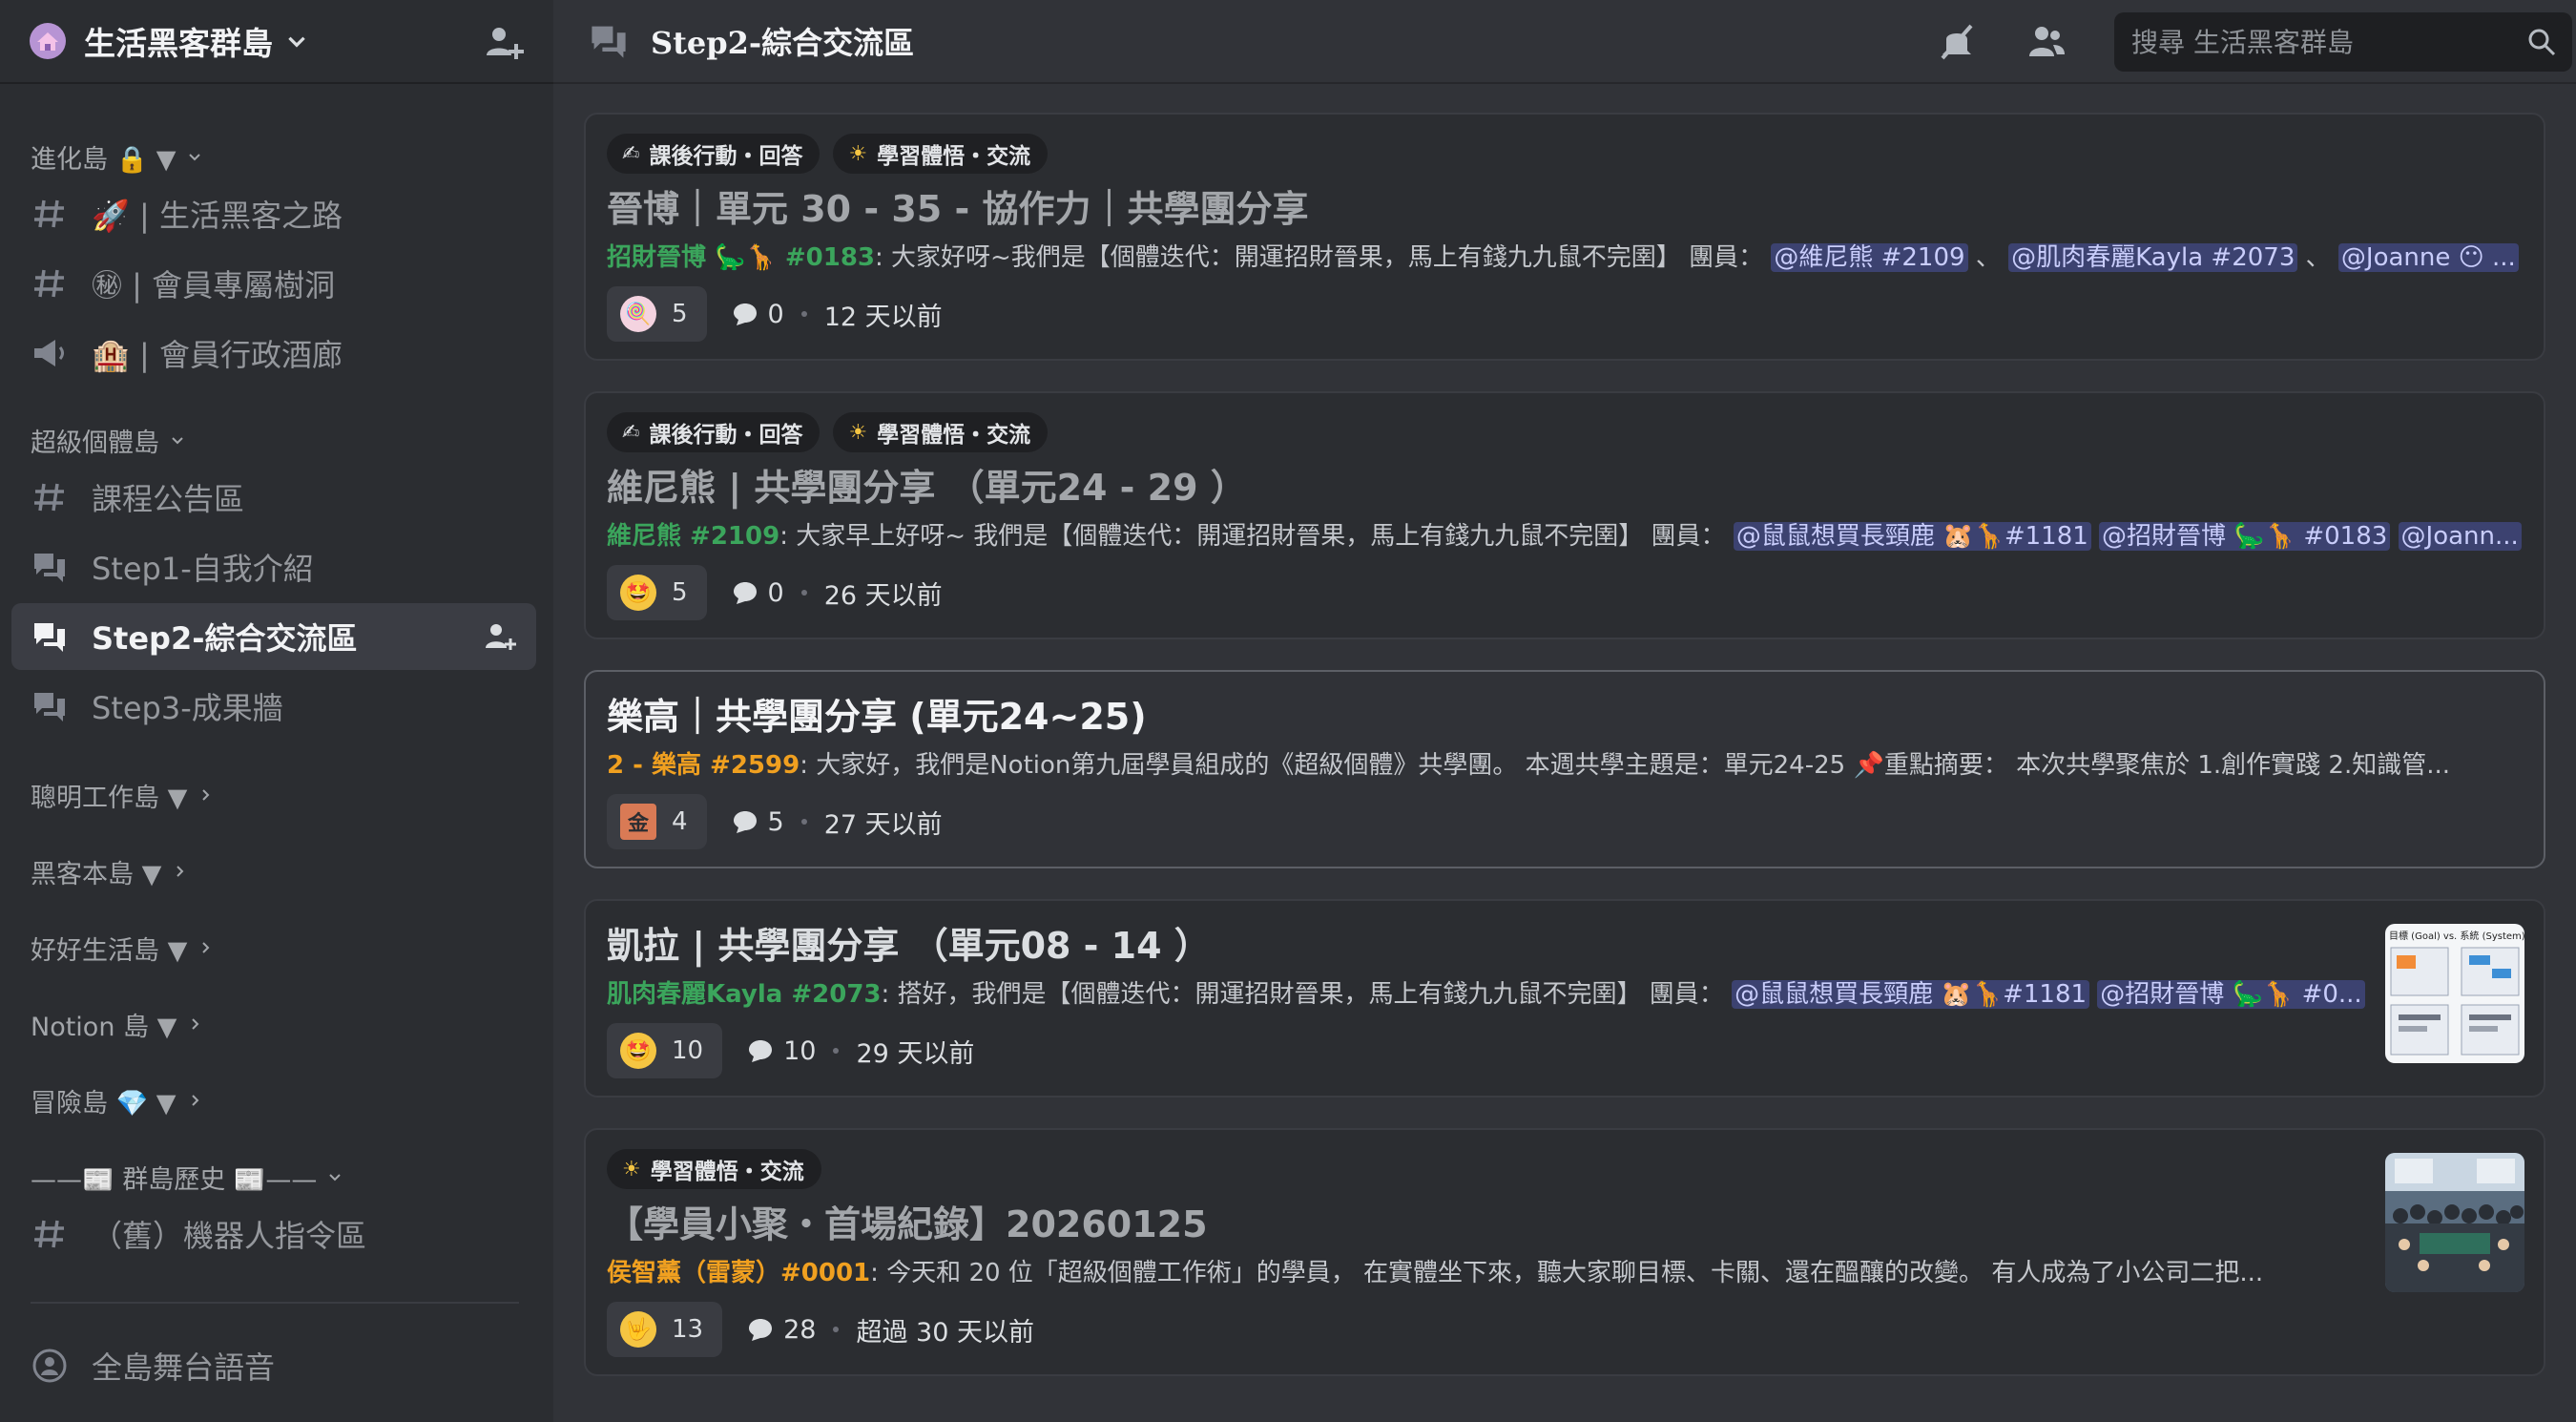 This screenshot has height=1422, width=2576. Describe the element at coordinates (738, 1273) in the screenshot. I see `post-author: 侯智薰（雷蒙）#0001` at that location.